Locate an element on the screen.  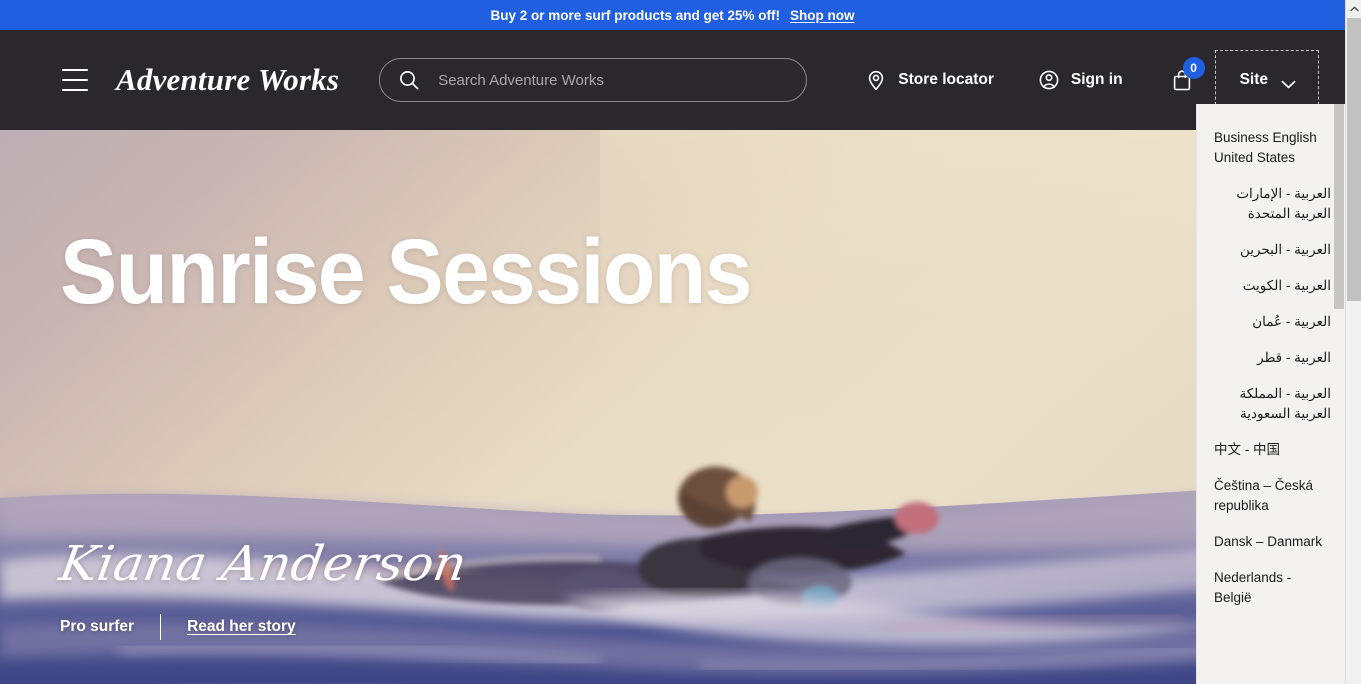
site-option-arabic-oman: العربية - عُمان is located at coordinates (1271, 322).